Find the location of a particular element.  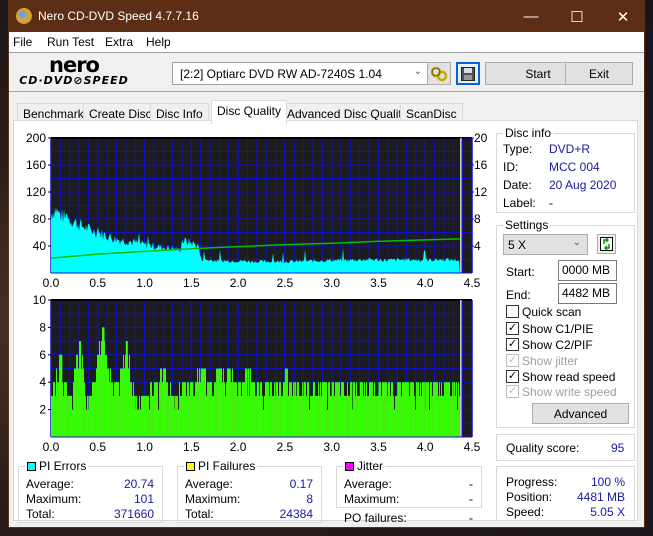

pi-errors-total-value: 371660 is located at coordinates (133, 514).